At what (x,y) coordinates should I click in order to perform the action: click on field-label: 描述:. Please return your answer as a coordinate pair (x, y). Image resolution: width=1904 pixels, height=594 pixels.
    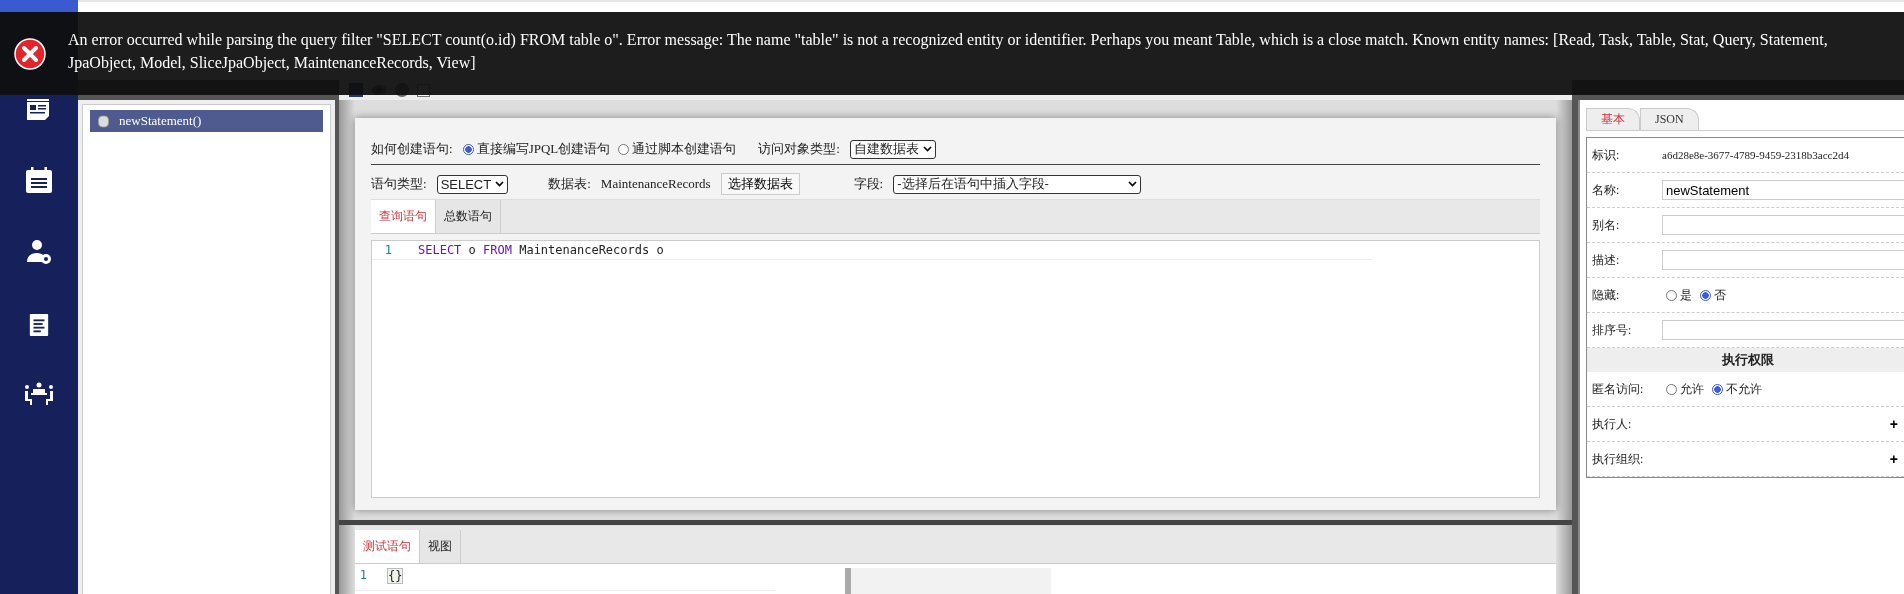
    Looking at the image, I should click on (1606, 260).